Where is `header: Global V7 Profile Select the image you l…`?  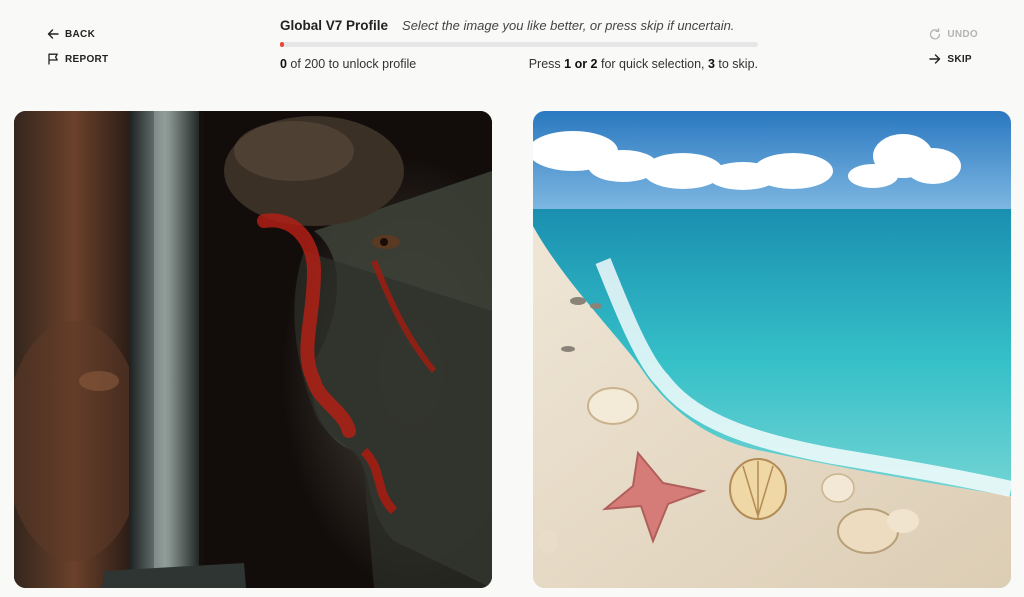
header: Global V7 Profile Select the image you l… is located at coordinates (519, 44).